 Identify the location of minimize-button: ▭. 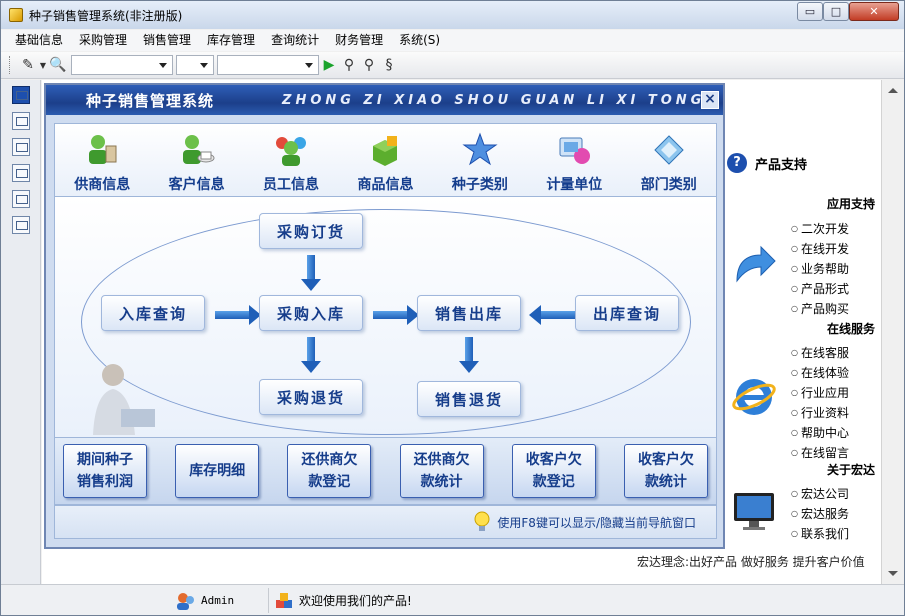
(810, 11).